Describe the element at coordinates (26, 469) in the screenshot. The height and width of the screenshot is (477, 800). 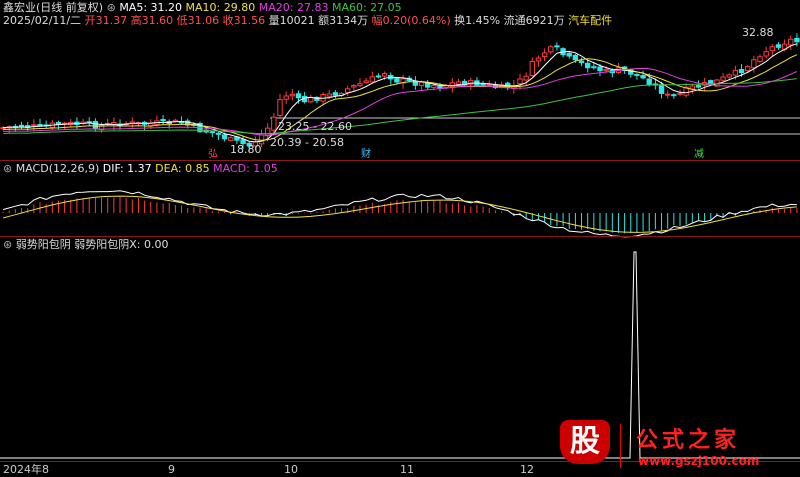
I see `axis-month-1: 2024年8` at that location.